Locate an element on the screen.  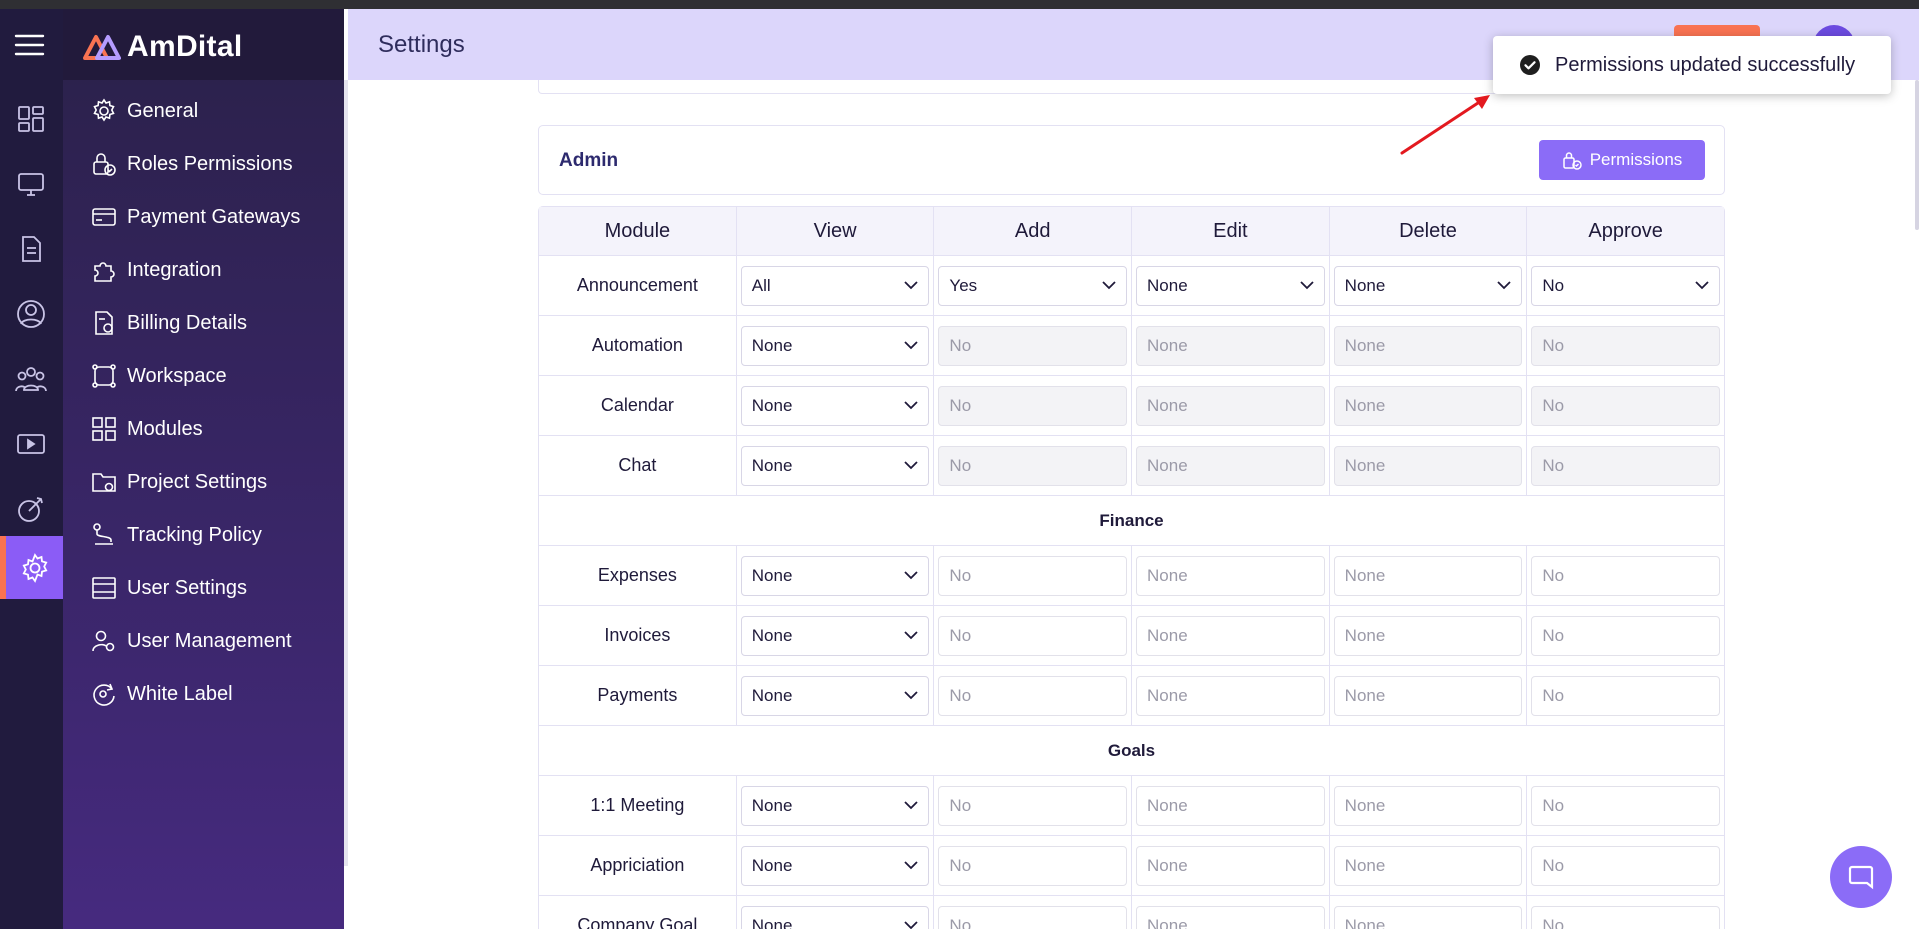
dashboard-icon is located at coordinates (31, 119).